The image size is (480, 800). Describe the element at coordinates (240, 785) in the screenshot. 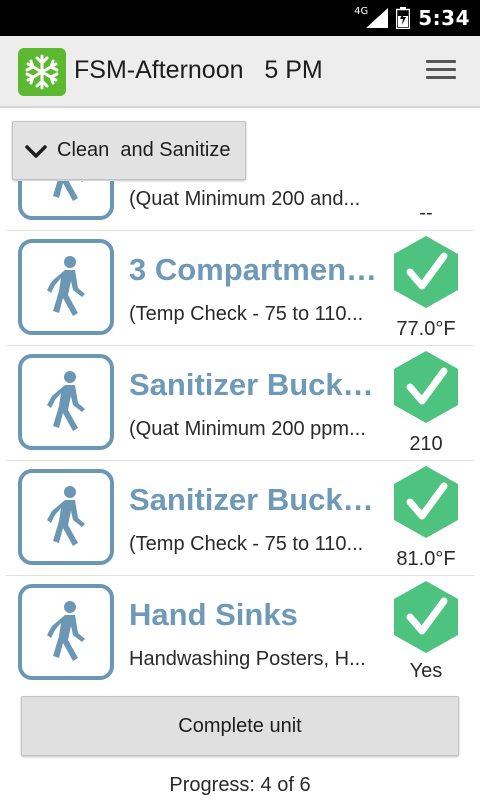

I see `progress-text: Progress: 4 of 6` at that location.